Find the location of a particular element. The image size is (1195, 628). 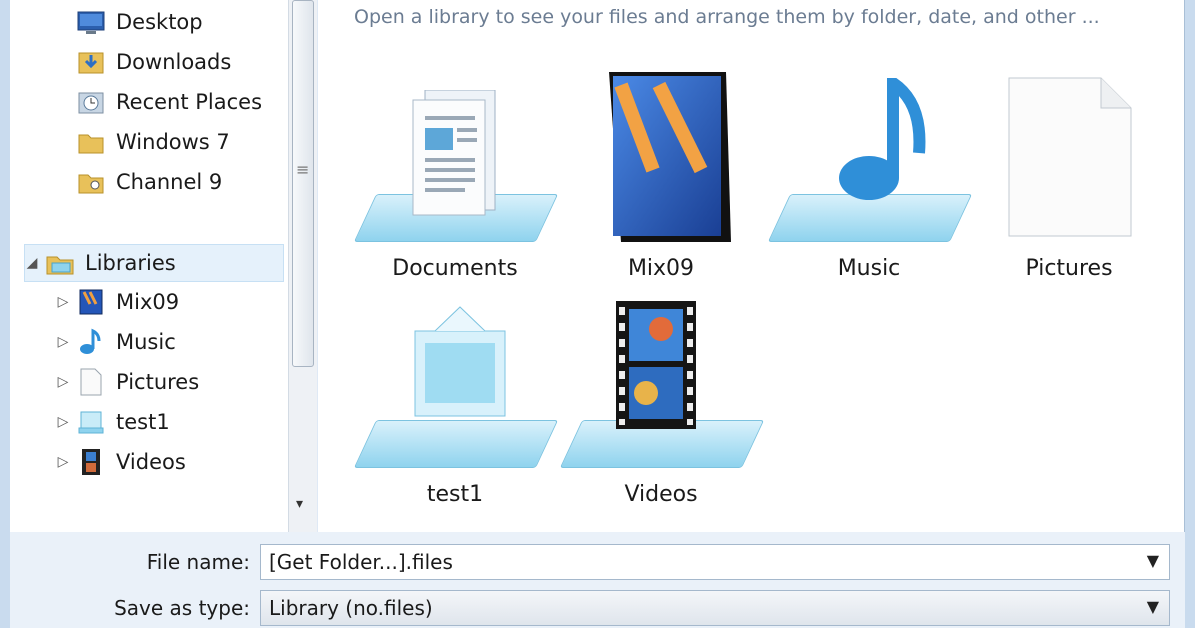

nav-item-label: Pictures is located at coordinates (158, 382).